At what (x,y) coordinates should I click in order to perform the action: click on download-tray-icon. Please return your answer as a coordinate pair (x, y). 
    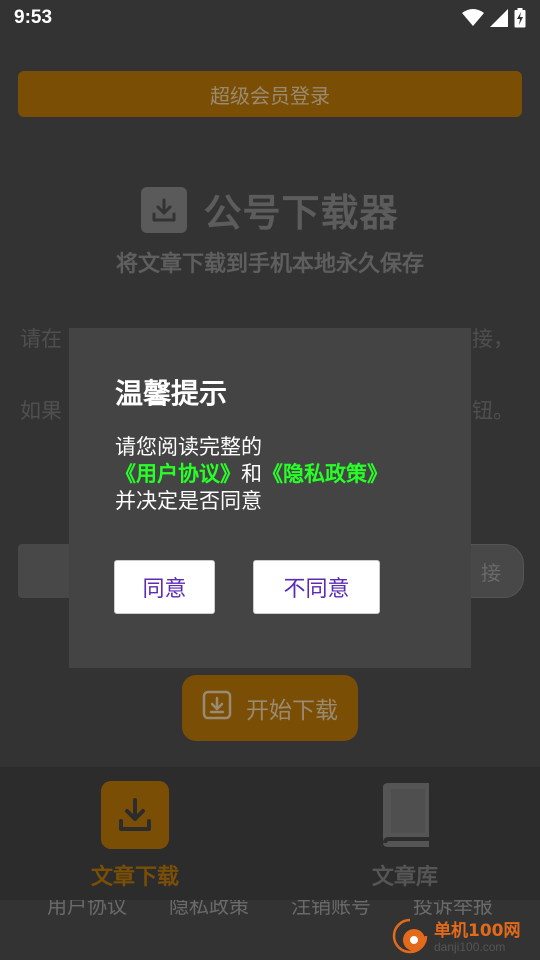
    Looking at the image, I should click on (135, 815).